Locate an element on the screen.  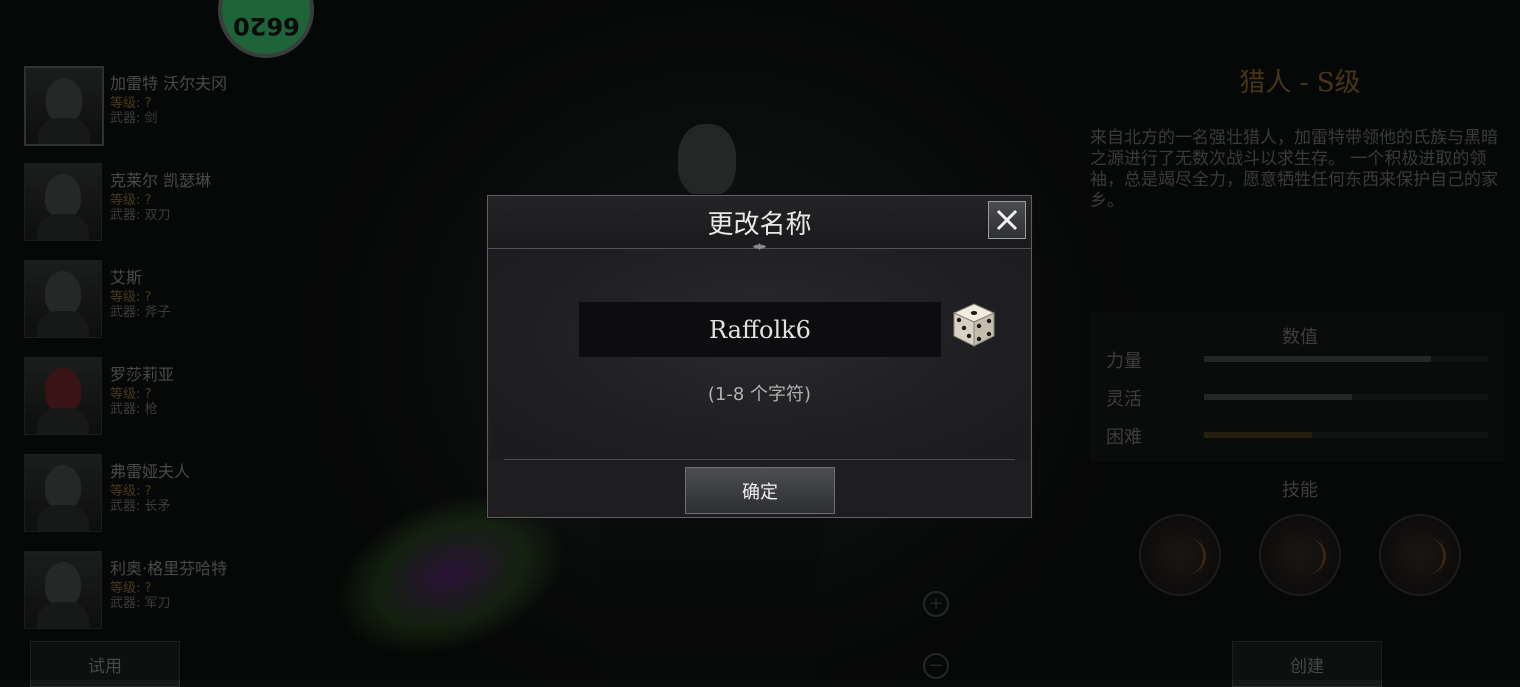
confirm-button: 确定 is located at coordinates (760, 490).